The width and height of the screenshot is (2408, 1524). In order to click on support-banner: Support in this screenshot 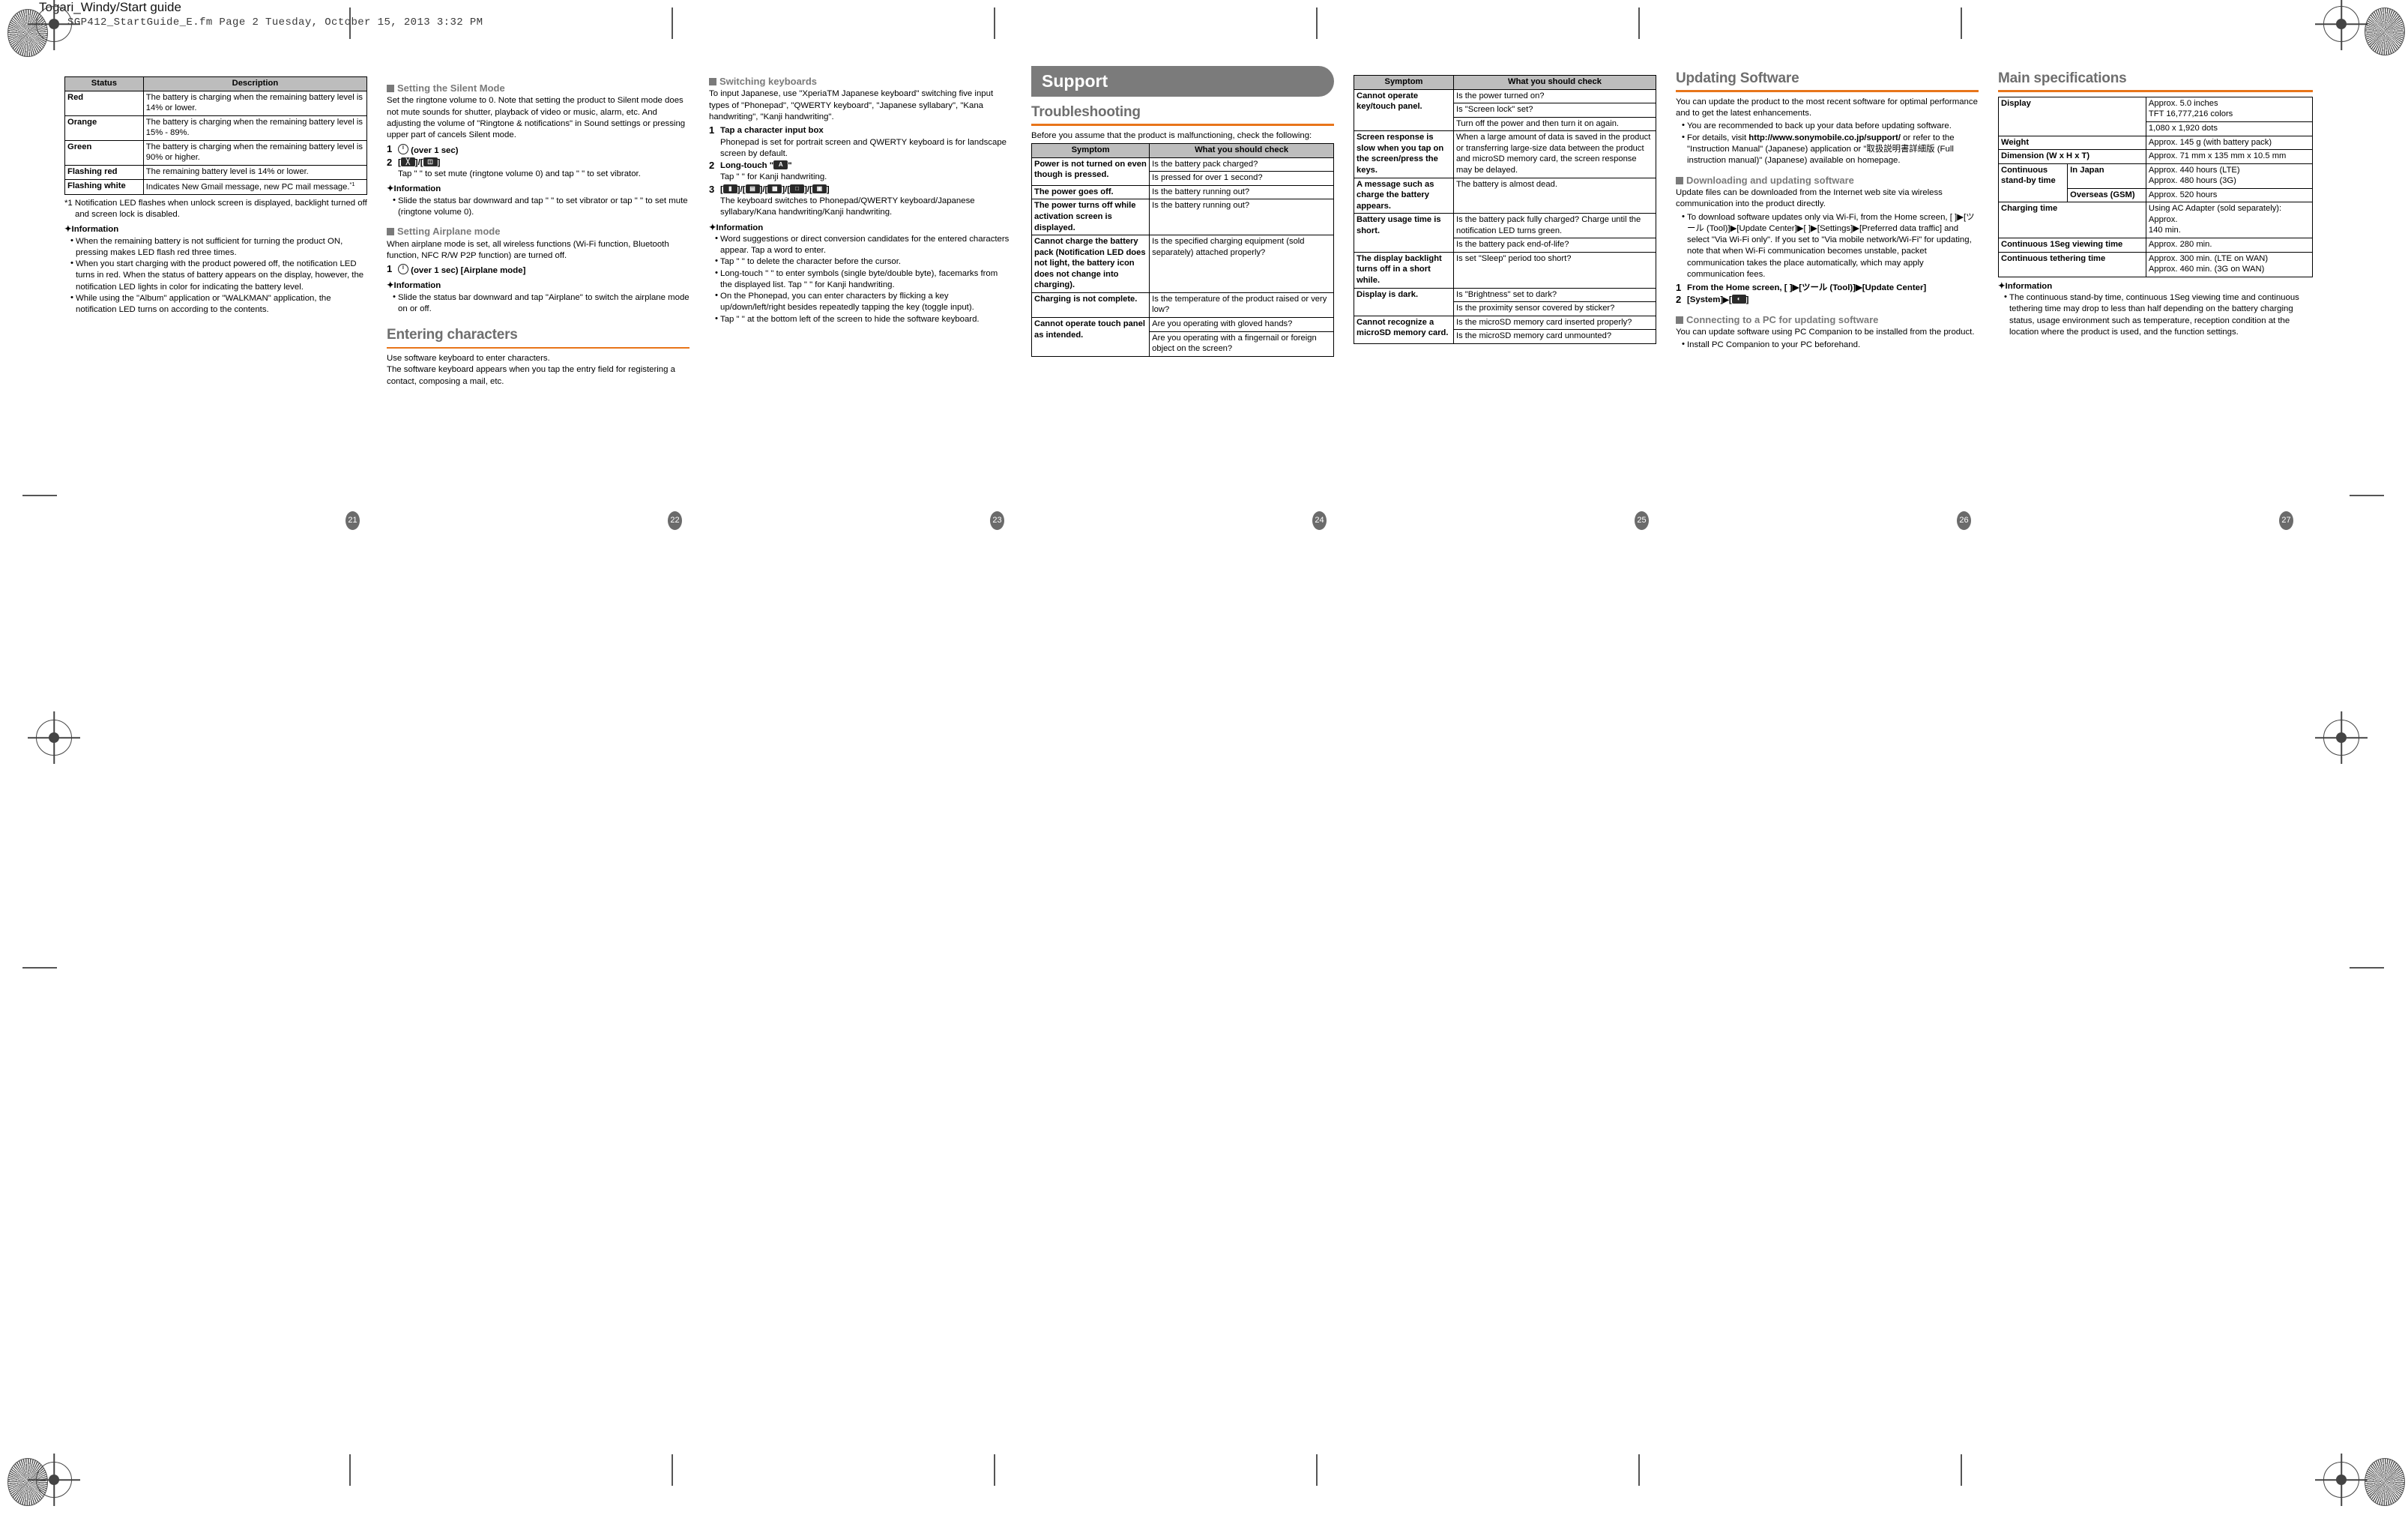, I will do `click(1182, 82)`.